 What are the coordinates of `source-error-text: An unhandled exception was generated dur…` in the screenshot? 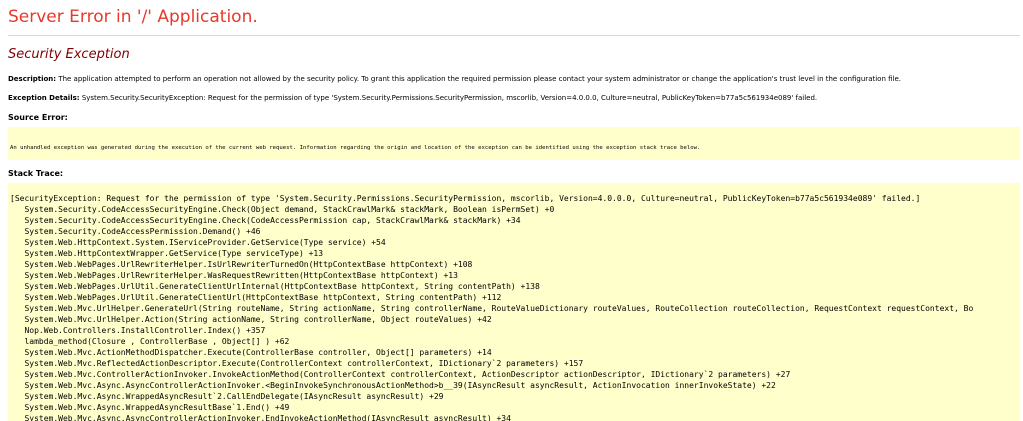 It's located at (355, 148).